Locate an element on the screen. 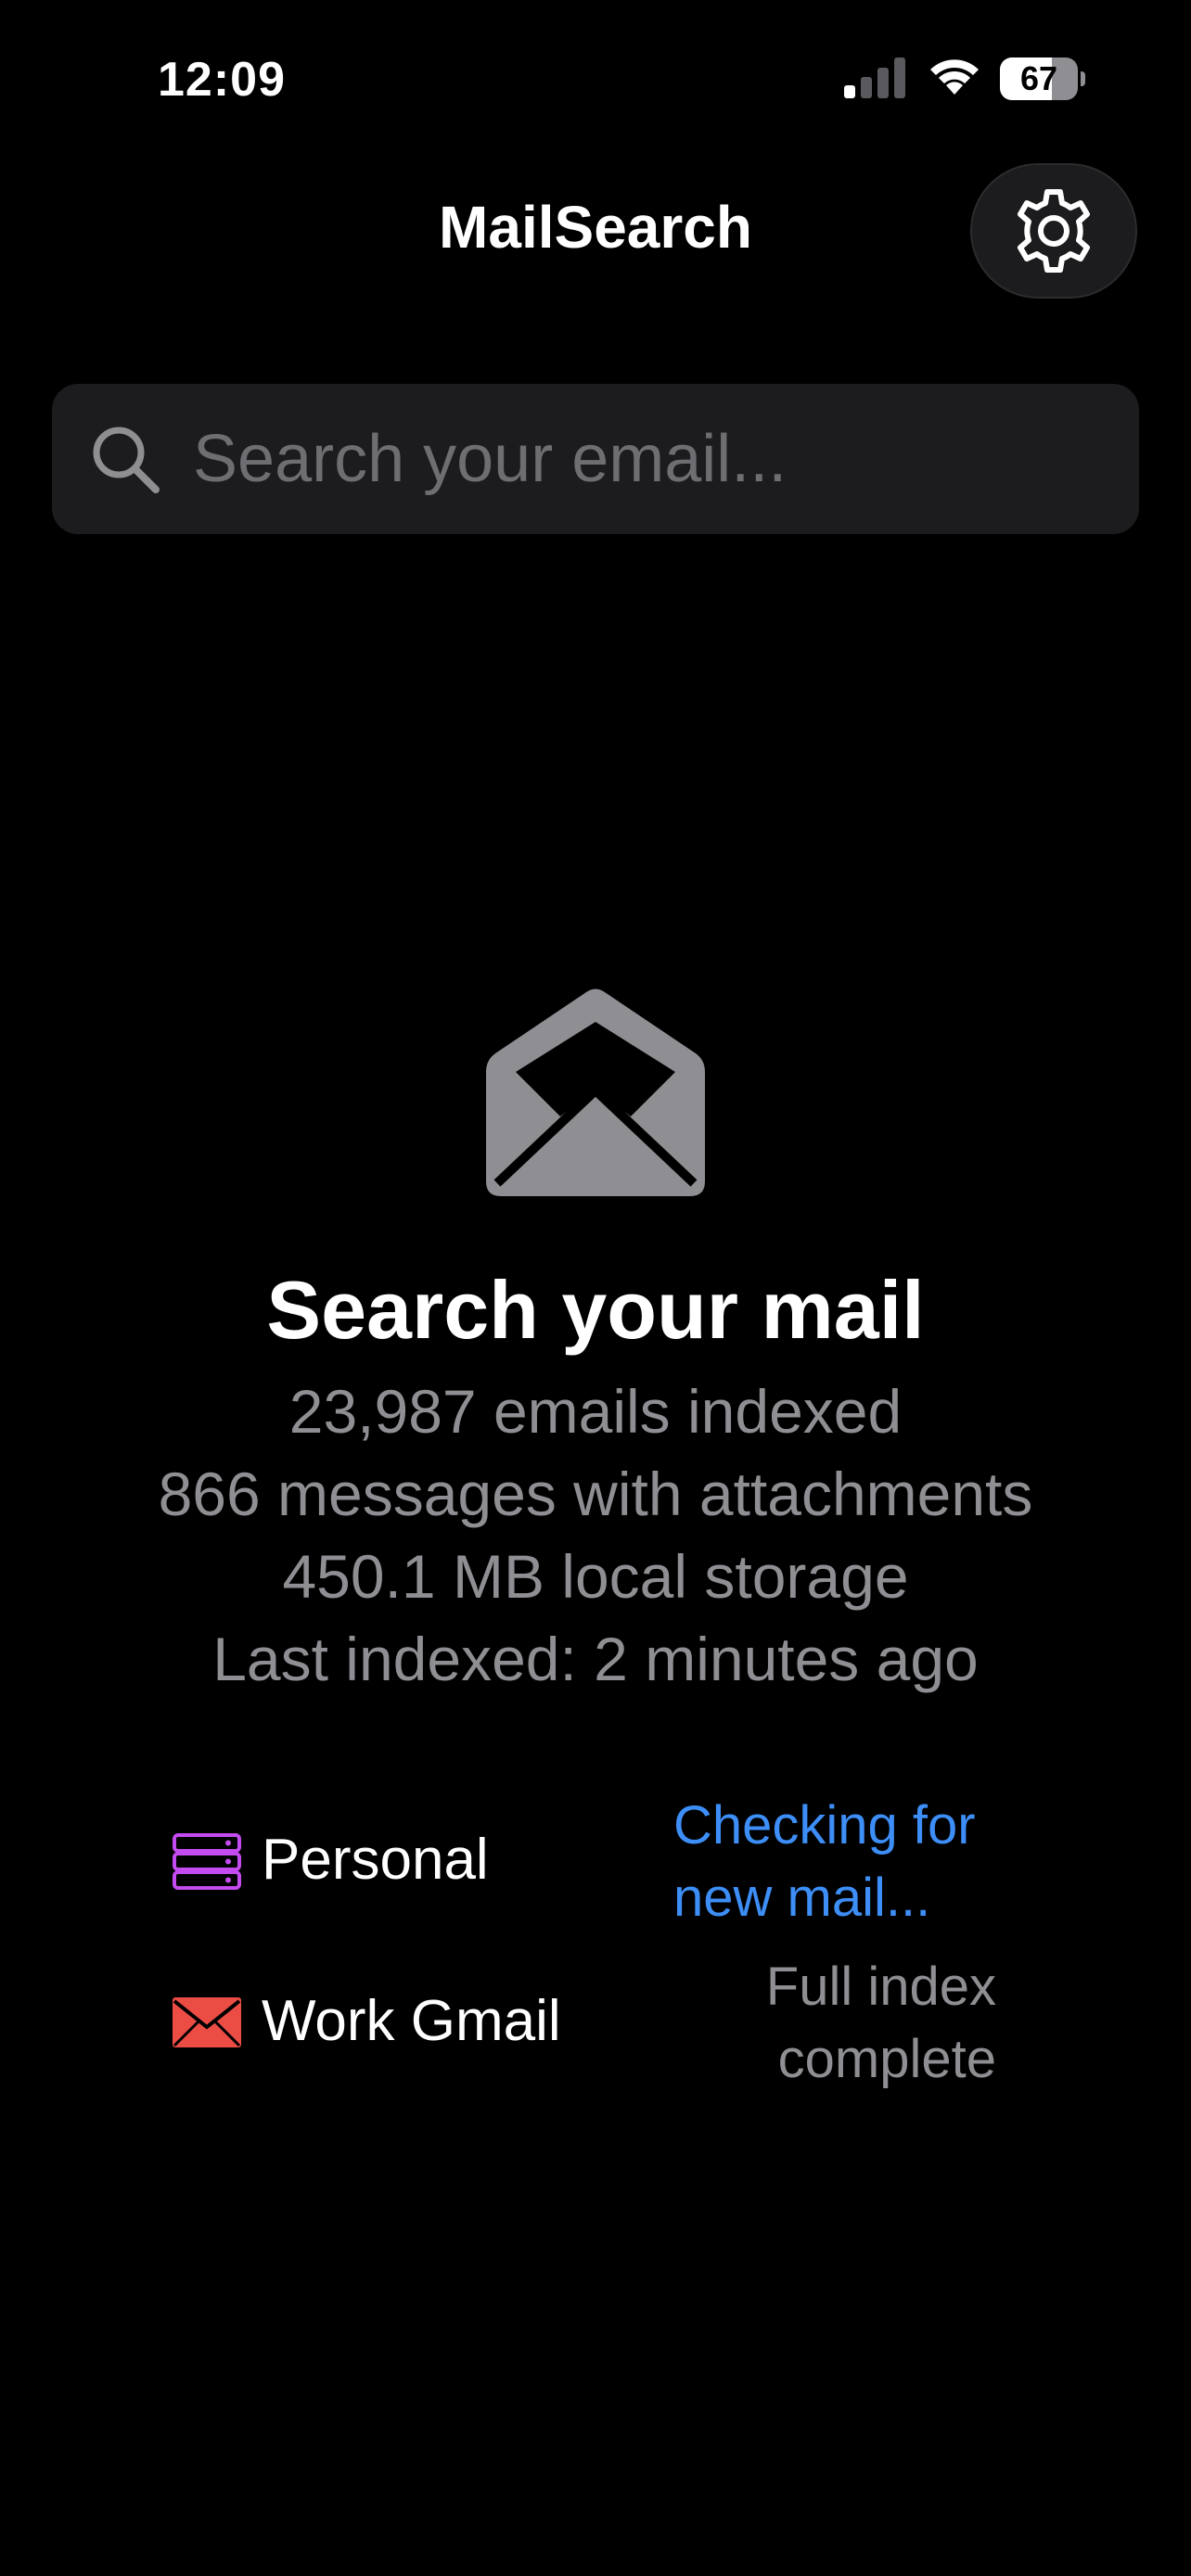 The height and width of the screenshot is (2576, 1191). search-bar is located at coordinates (595, 459).